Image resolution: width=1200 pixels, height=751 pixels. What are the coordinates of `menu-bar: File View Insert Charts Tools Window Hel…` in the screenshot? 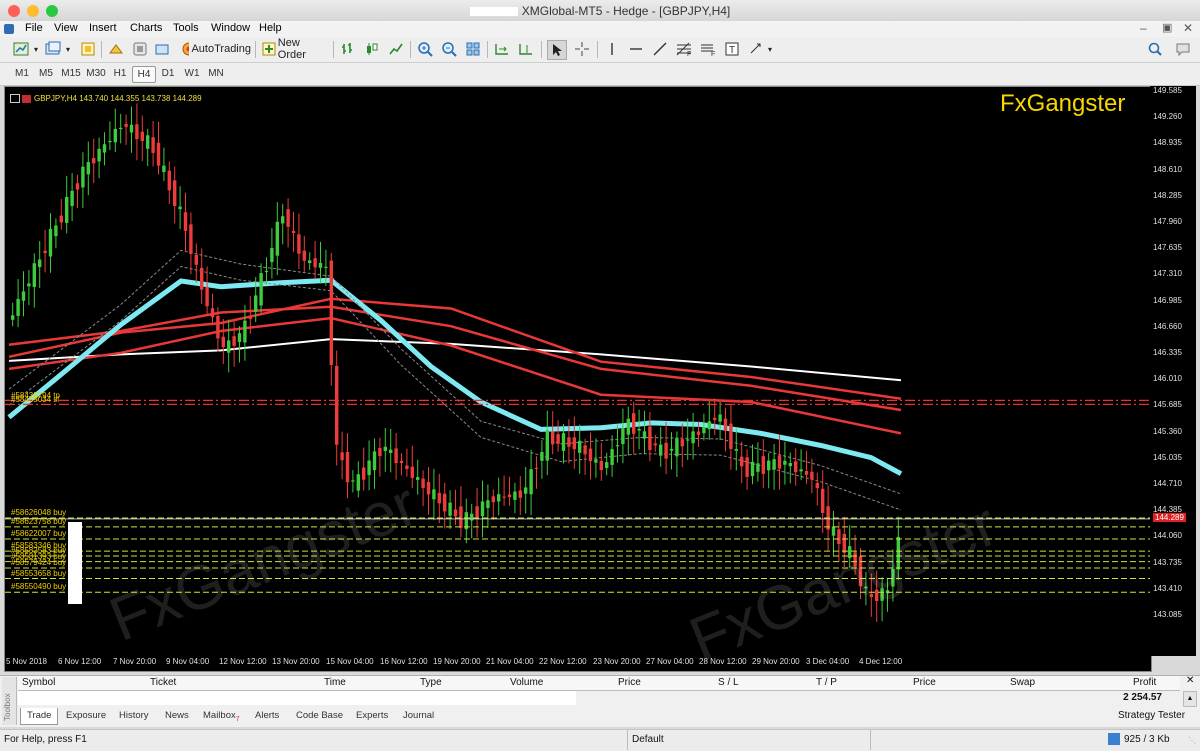 It's located at (600, 29).